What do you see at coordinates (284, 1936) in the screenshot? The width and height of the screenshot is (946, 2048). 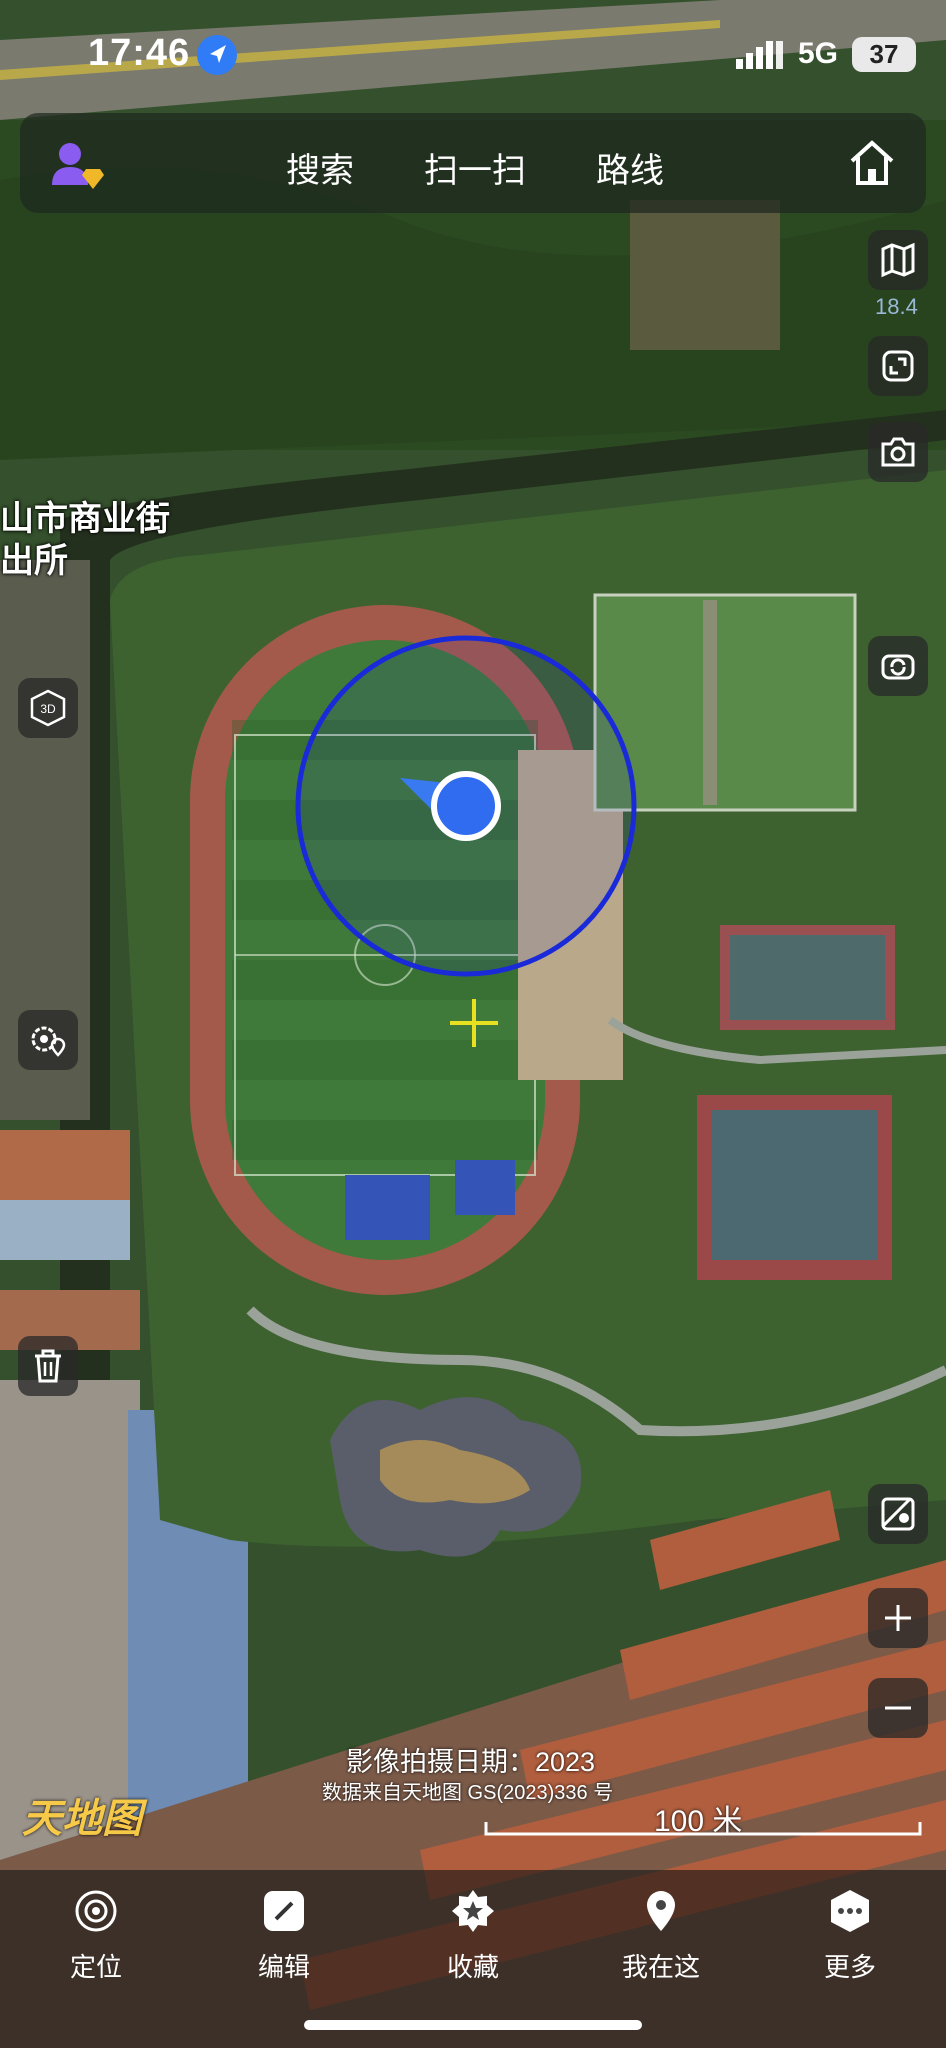 I see `nav-edit: 编辑` at bounding box center [284, 1936].